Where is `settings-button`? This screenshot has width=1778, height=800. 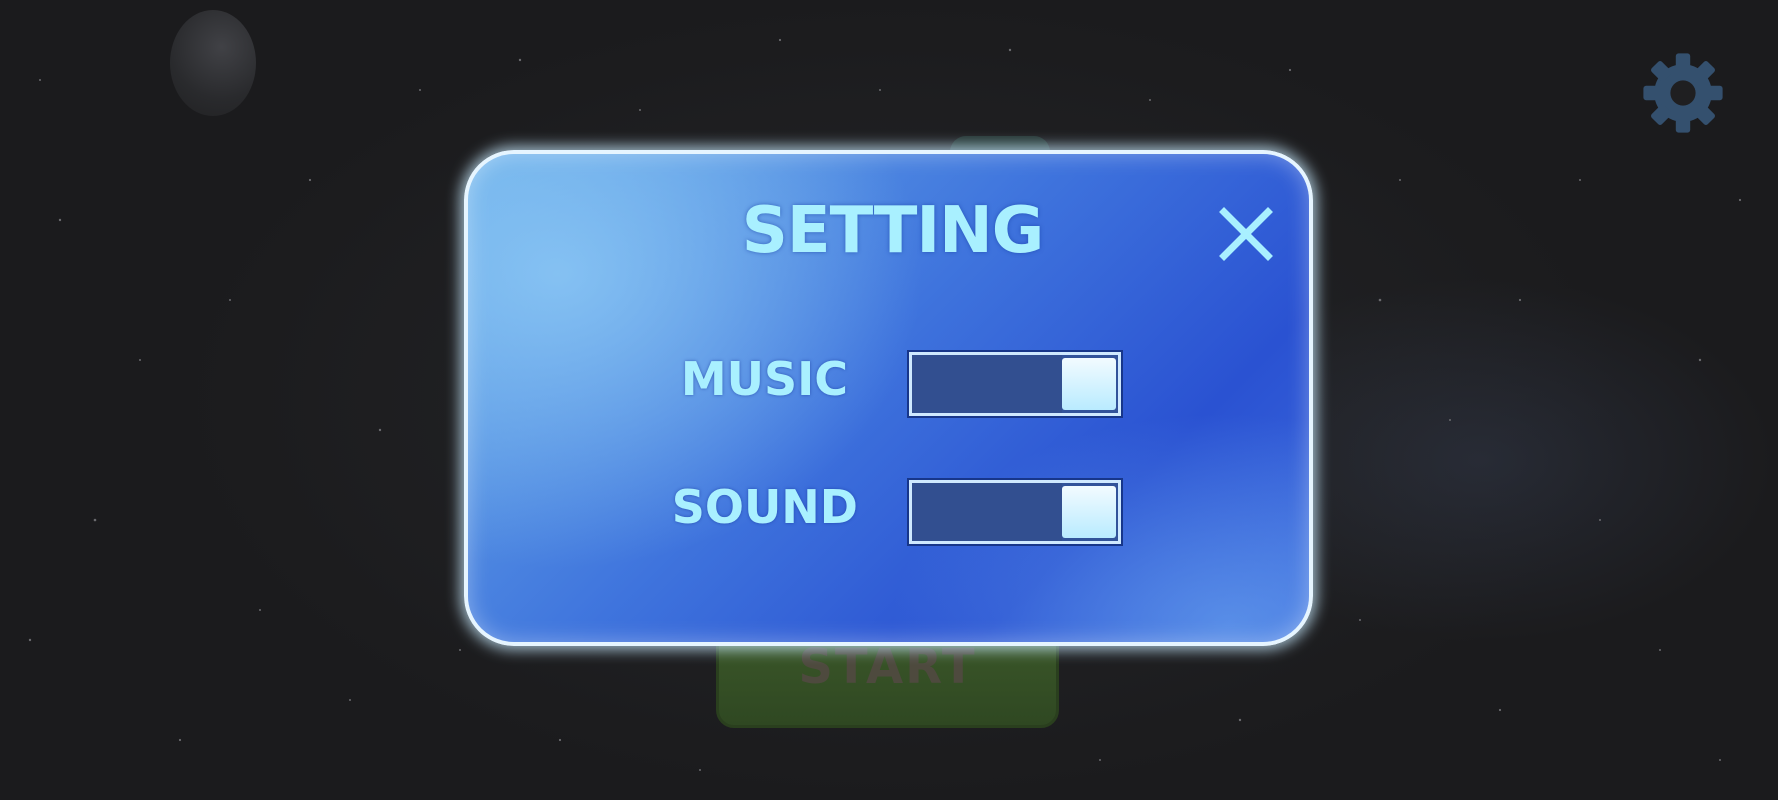 settings-button is located at coordinates (1683, 93).